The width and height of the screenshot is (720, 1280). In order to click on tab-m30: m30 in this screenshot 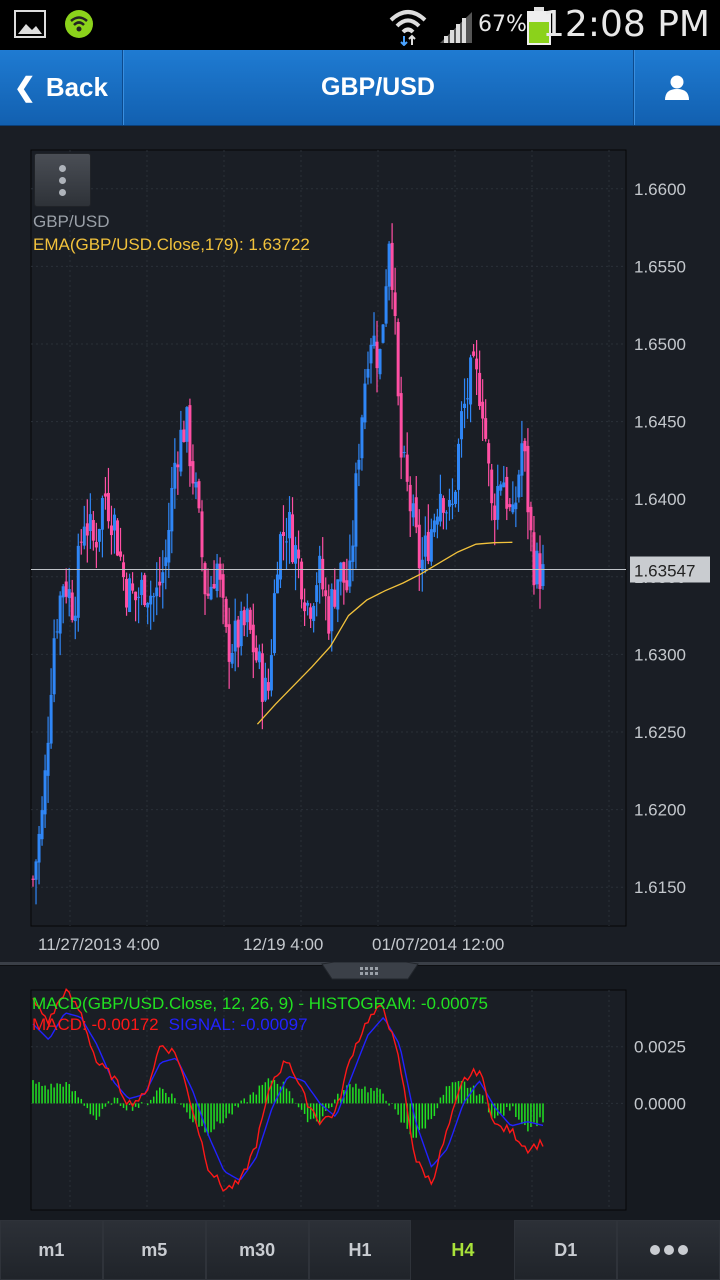, I will do `click(257, 1250)`.